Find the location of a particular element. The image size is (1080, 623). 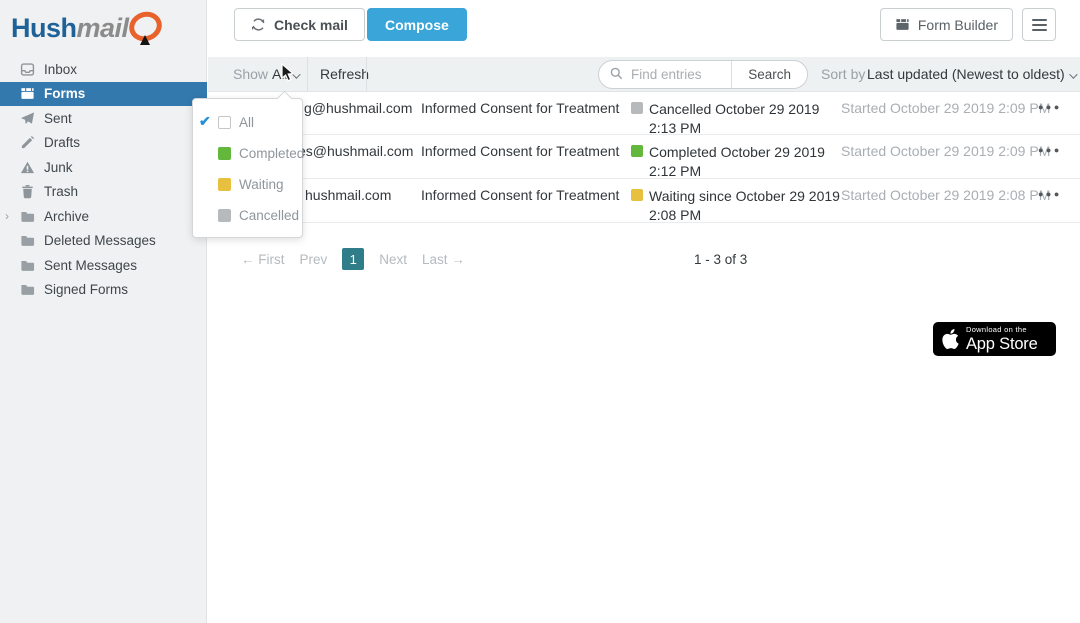

search-button: Search is located at coordinates (769, 74).